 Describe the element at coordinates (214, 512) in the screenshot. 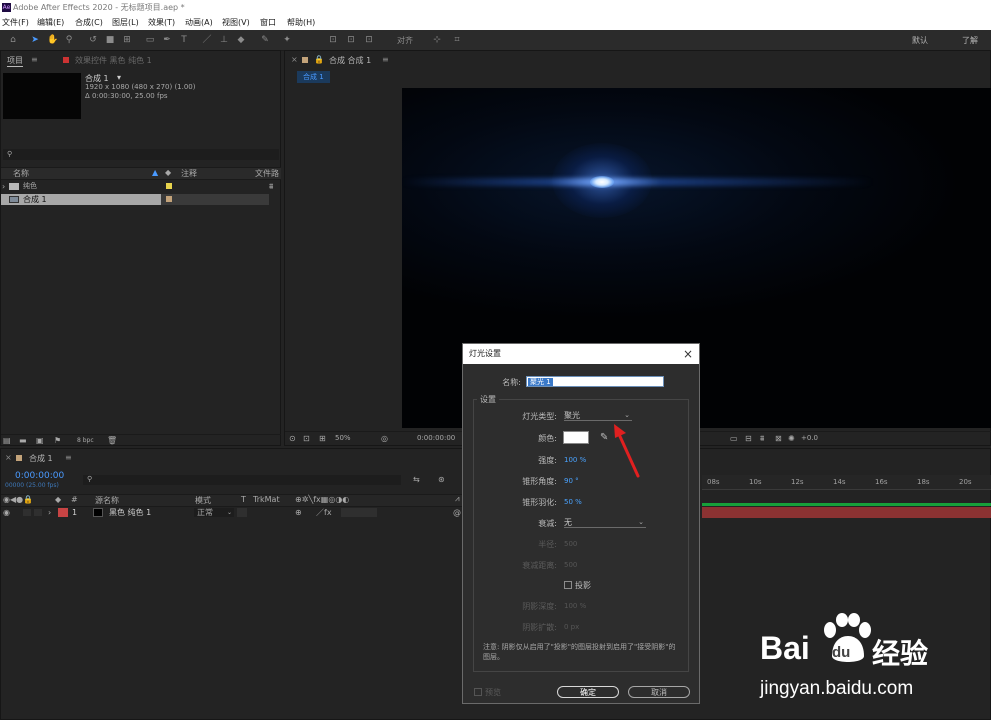

I see `blend-mode-select: 正常 ⌄` at that location.